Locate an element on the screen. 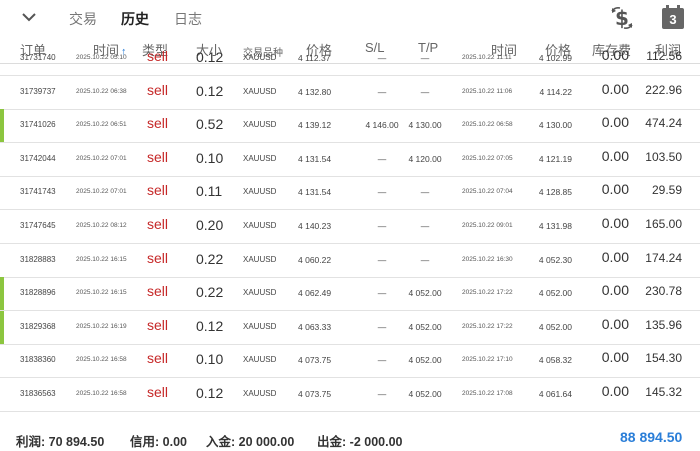 The image size is (700, 451). summary-credit-value: 0.00 is located at coordinates (174, 442).